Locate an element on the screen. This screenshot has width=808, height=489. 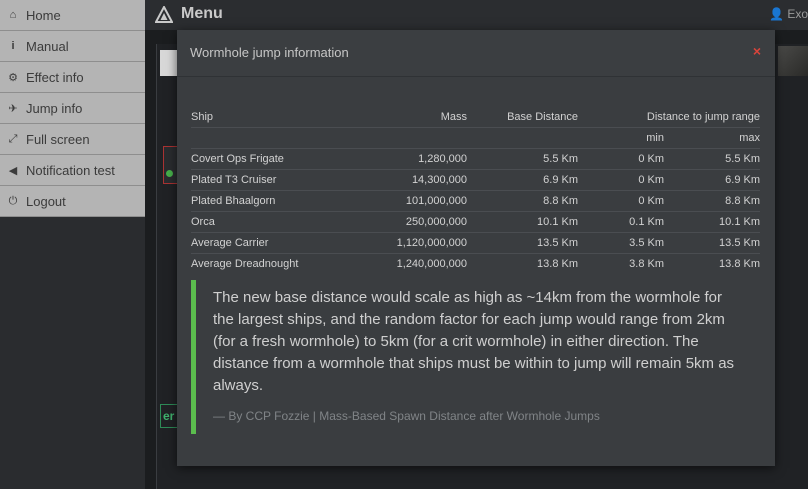
menu-item-notification-test: ◀ Notification test is located at coordinates (72, 170).